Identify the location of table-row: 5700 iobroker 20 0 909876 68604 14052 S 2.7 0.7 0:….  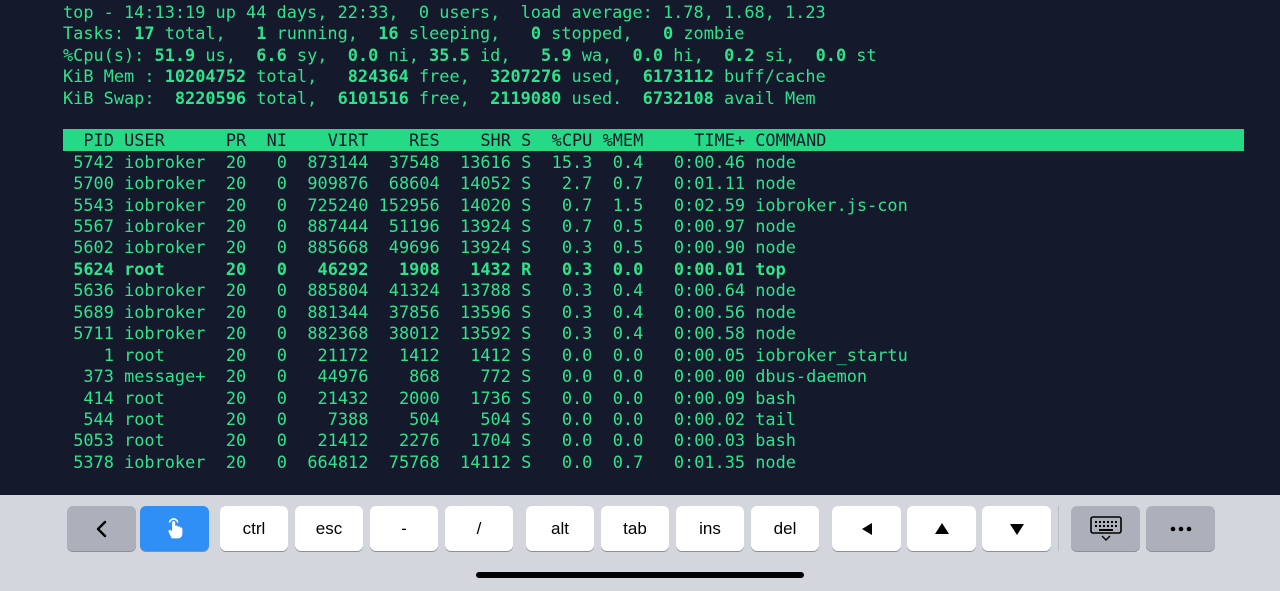
(640, 183).